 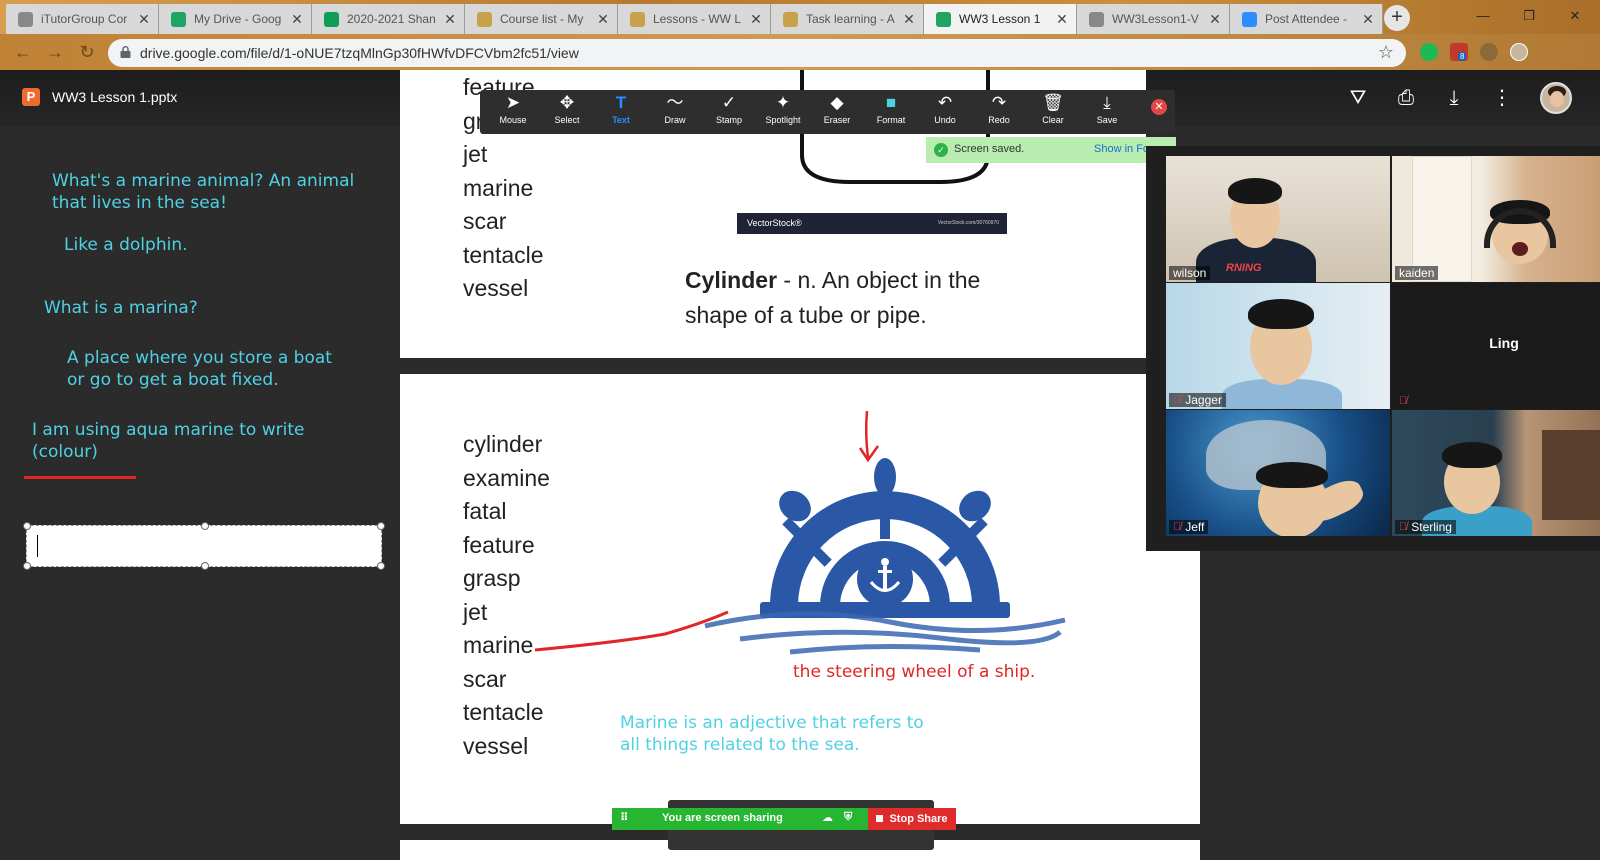 What do you see at coordinates (1489, 52) in the screenshot?
I see `extensions-puzzle-icon` at bounding box center [1489, 52].